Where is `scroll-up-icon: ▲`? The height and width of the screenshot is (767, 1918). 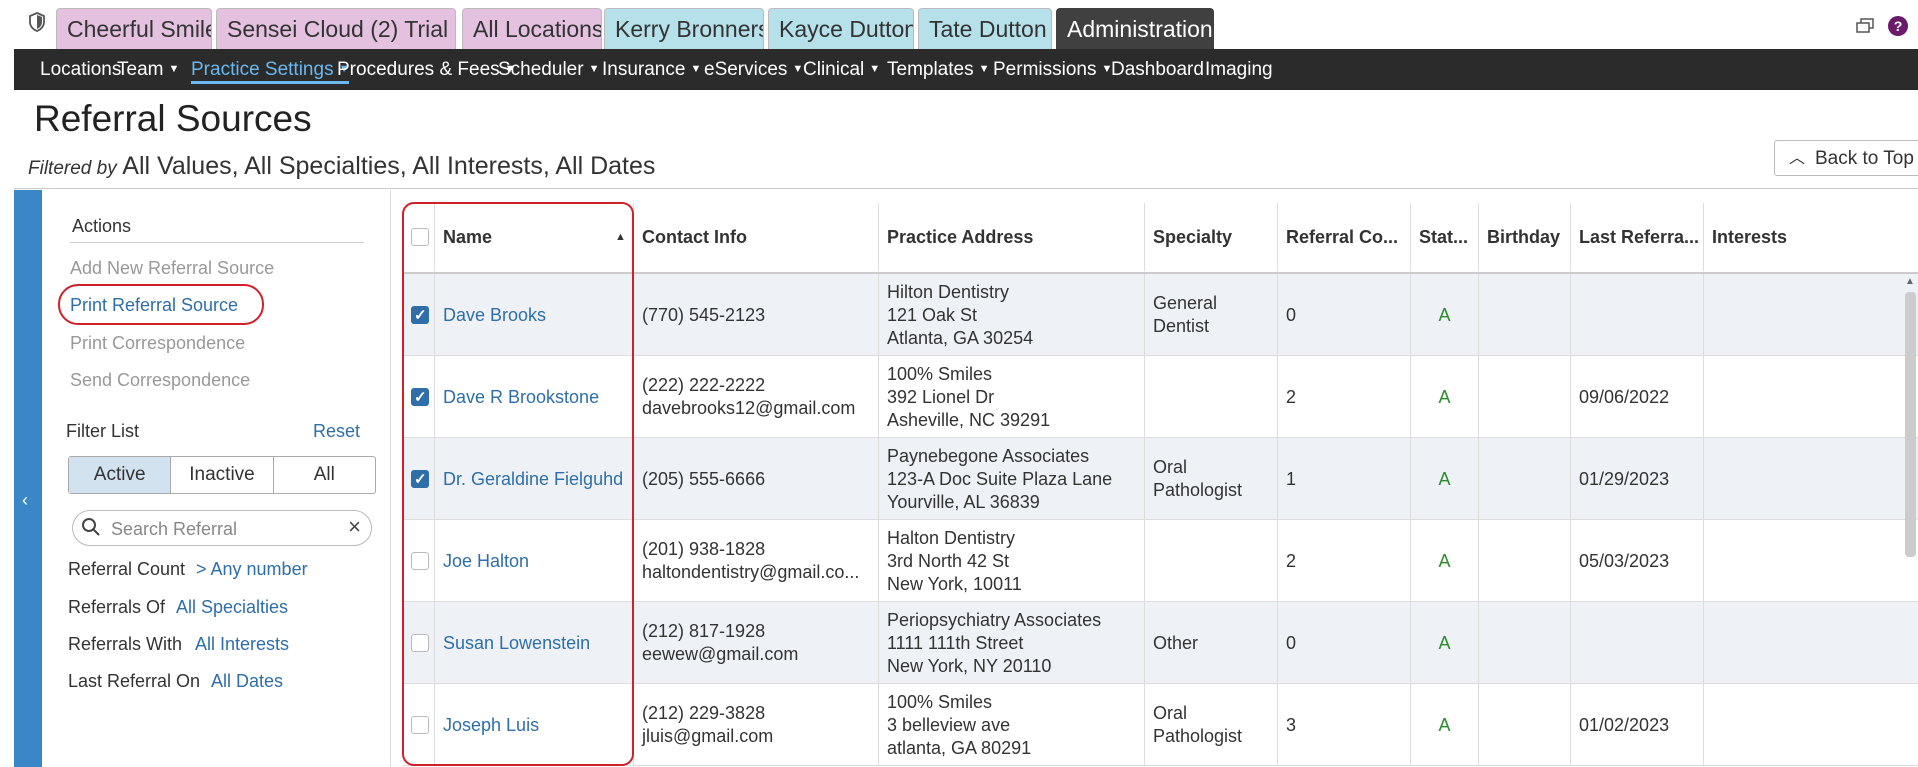 scroll-up-icon: ▲ is located at coordinates (1910, 281).